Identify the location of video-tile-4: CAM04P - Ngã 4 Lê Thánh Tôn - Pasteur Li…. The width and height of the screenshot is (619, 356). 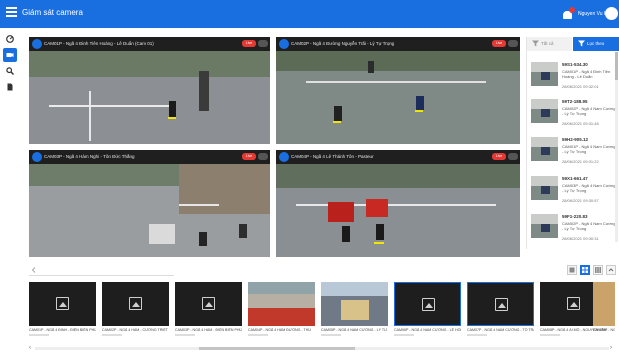
(398, 203).